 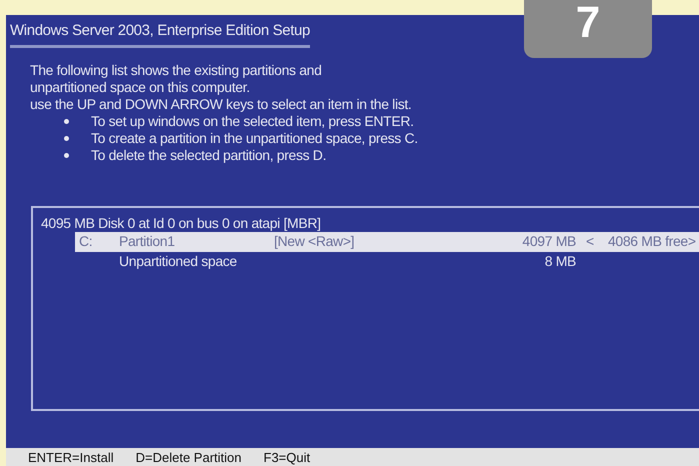 What do you see at coordinates (254, 138) in the screenshot?
I see `bullet-text: To create a partition in the unpartitioned space, press C.` at bounding box center [254, 138].